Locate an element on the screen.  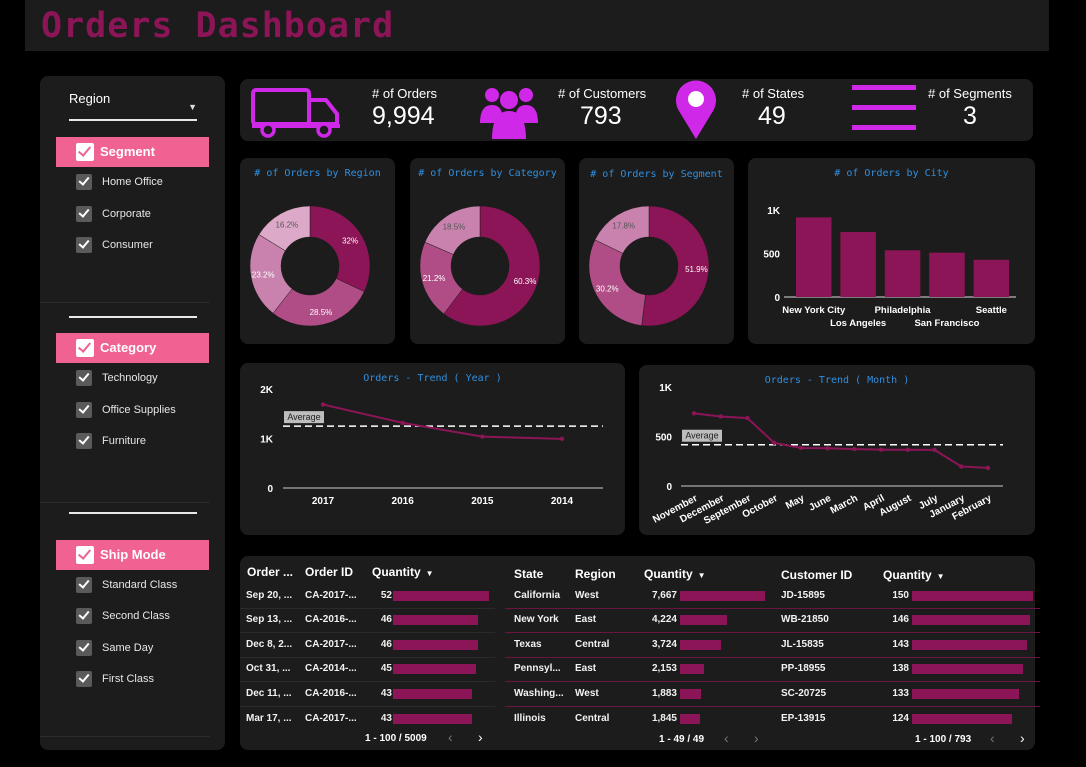
filter-option: Consumer is located at coordinates (114, 245).